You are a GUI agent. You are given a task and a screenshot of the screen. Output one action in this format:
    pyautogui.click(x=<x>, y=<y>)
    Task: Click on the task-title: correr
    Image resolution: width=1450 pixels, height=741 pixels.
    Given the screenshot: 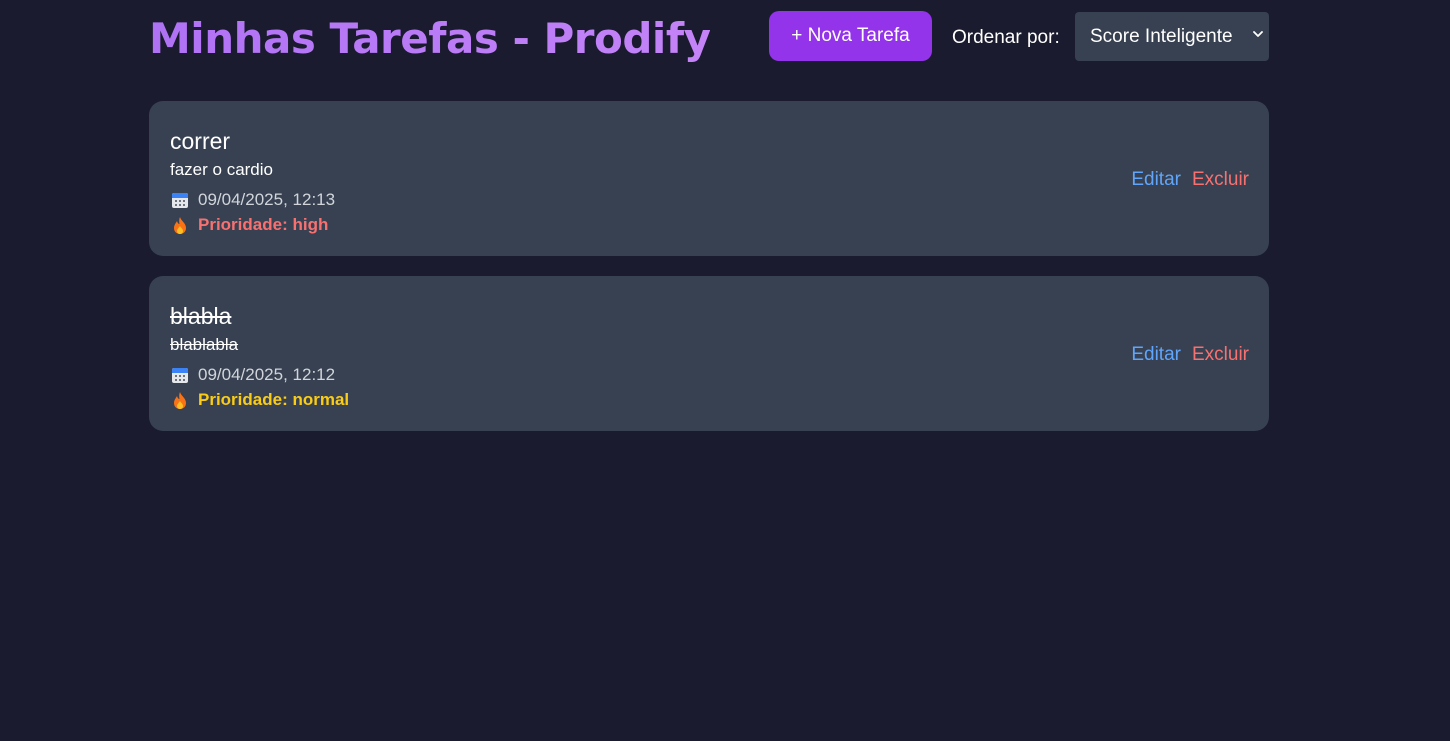 What is the action you would take?
    pyautogui.click(x=200, y=141)
    